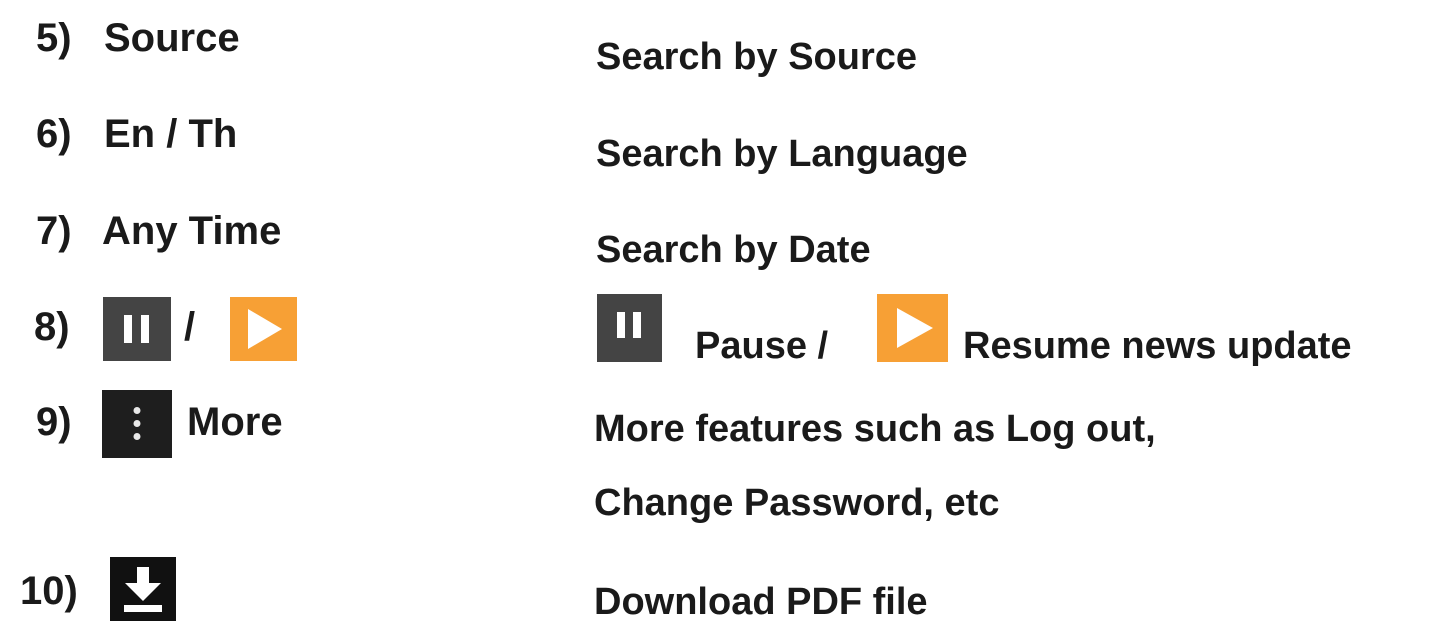 This screenshot has width=1441, height=637. What do you see at coordinates (761, 602) in the screenshot?
I see `download-description: Download PDF file` at bounding box center [761, 602].